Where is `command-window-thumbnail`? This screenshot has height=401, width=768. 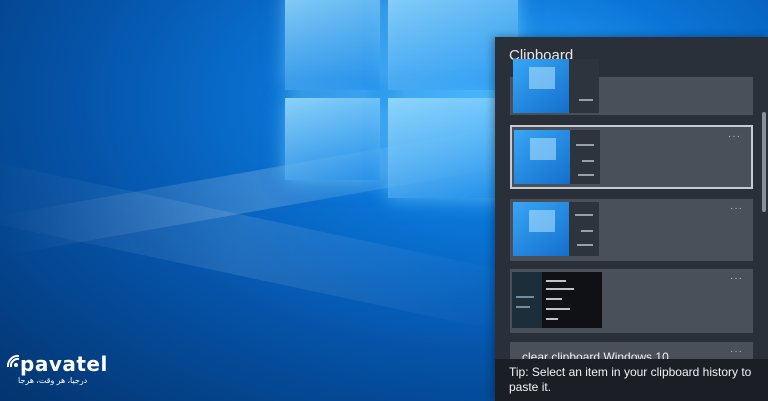 command-window-thumbnail is located at coordinates (557, 300).